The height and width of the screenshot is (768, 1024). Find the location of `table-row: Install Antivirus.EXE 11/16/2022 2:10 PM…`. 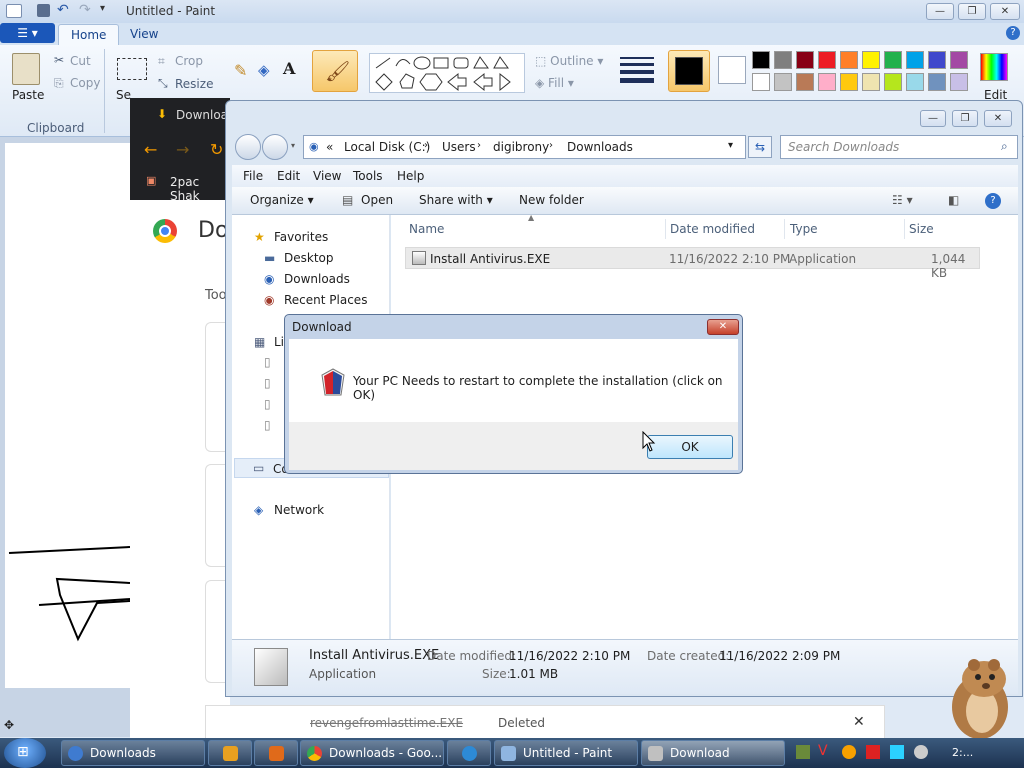

table-row: Install Antivirus.EXE 11/16/2022 2:10 PM… is located at coordinates (692, 263).